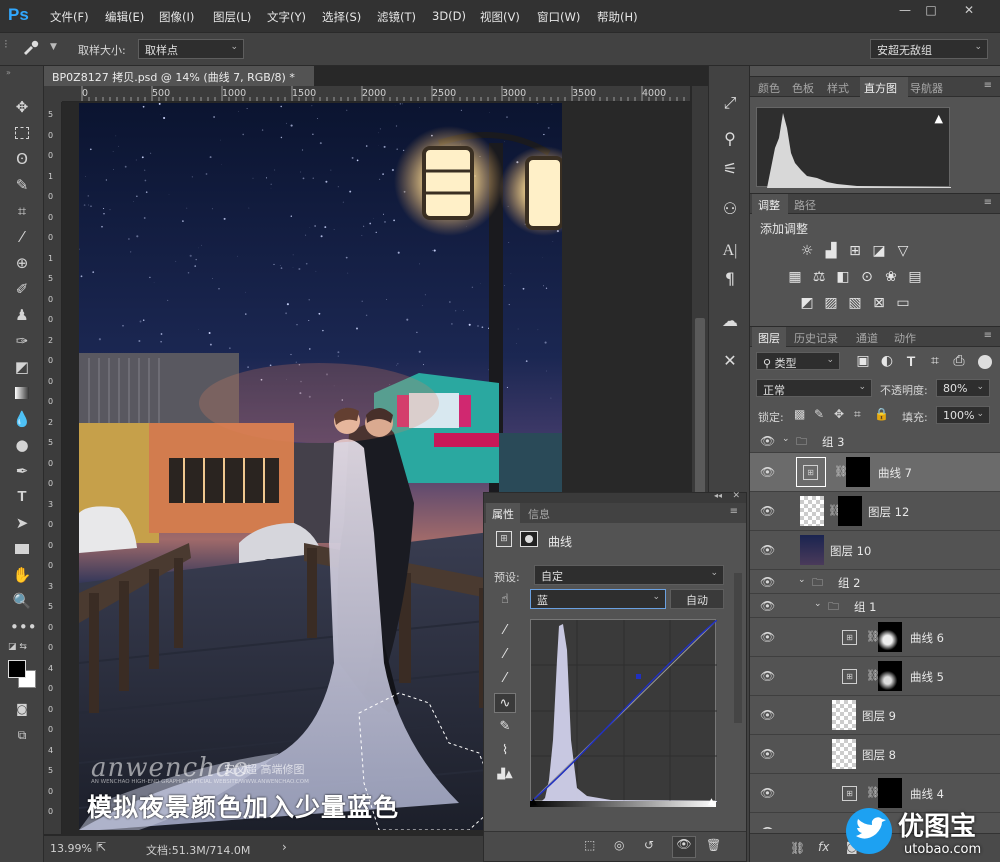 This screenshot has width=1000, height=862. What do you see at coordinates (769, 205) in the screenshot?
I see `tab-adjustments: 调整` at bounding box center [769, 205].